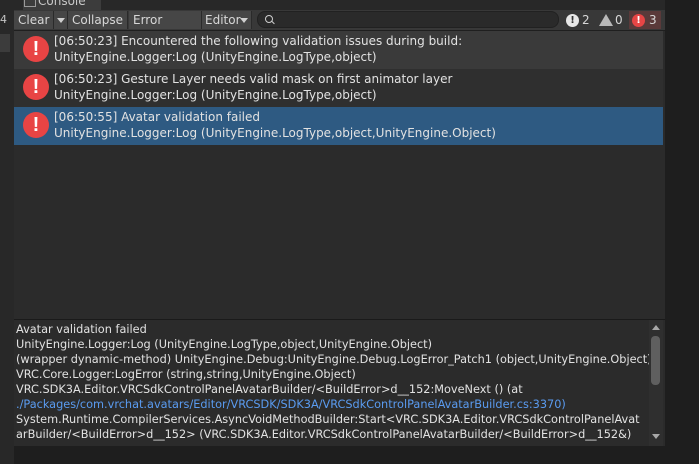 This screenshot has height=464, width=699. I want to click on tab-console-label: Console, so click(62, 4).